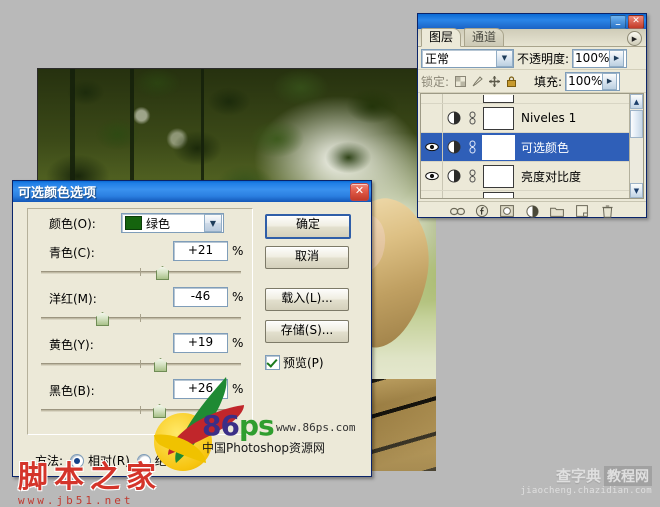 The width and height of the screenshot is (660, 507). I want to click on method-relative-option: 相对(R), so click(100, 460).